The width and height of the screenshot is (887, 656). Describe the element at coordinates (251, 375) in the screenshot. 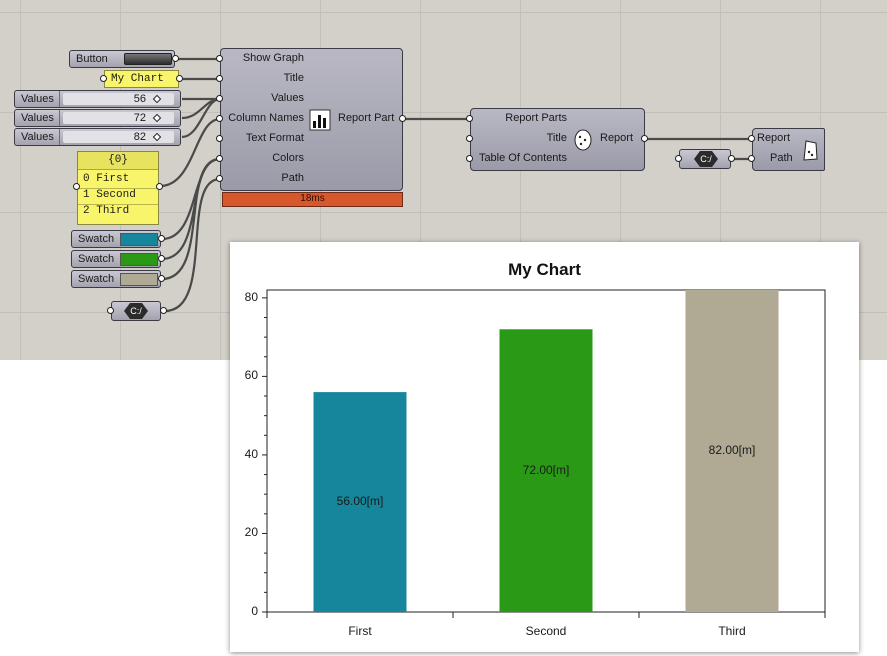

I see `y-tick-label: 60` at that location.